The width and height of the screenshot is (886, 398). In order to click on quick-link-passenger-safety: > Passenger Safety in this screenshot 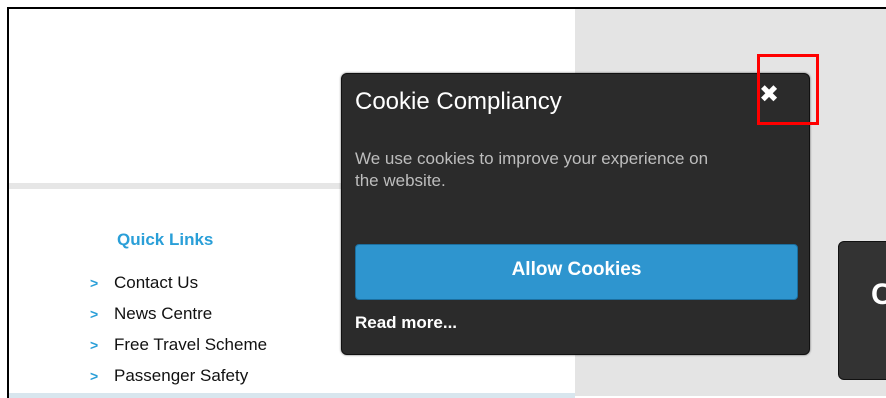, I will do `click(178, 375)`.